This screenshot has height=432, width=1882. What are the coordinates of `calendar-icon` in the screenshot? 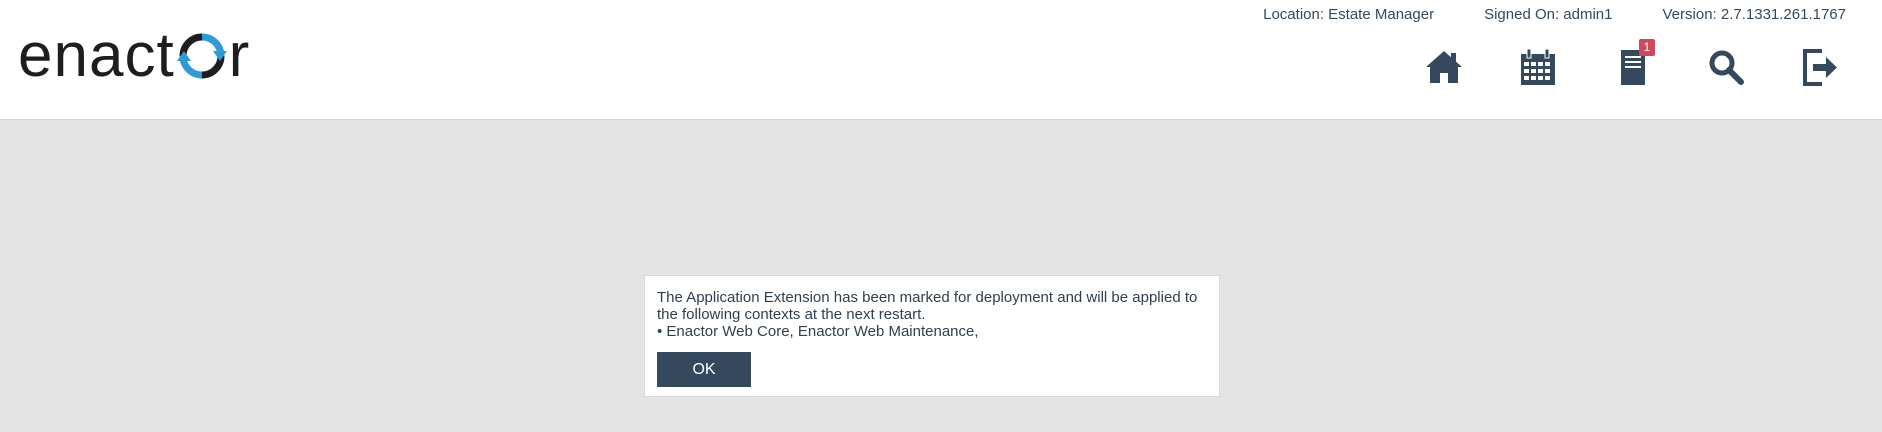 It's located at (1538, 66).